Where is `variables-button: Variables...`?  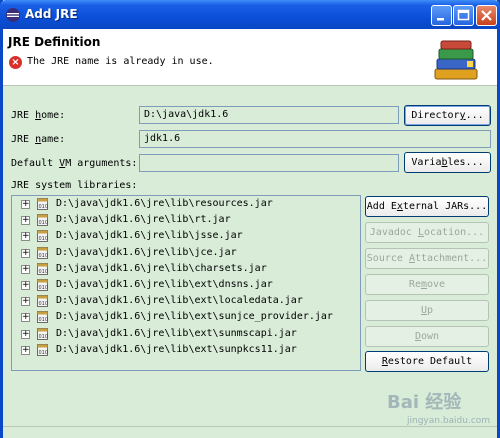 variables-button: Variables... is located at coordinates (447, 162).